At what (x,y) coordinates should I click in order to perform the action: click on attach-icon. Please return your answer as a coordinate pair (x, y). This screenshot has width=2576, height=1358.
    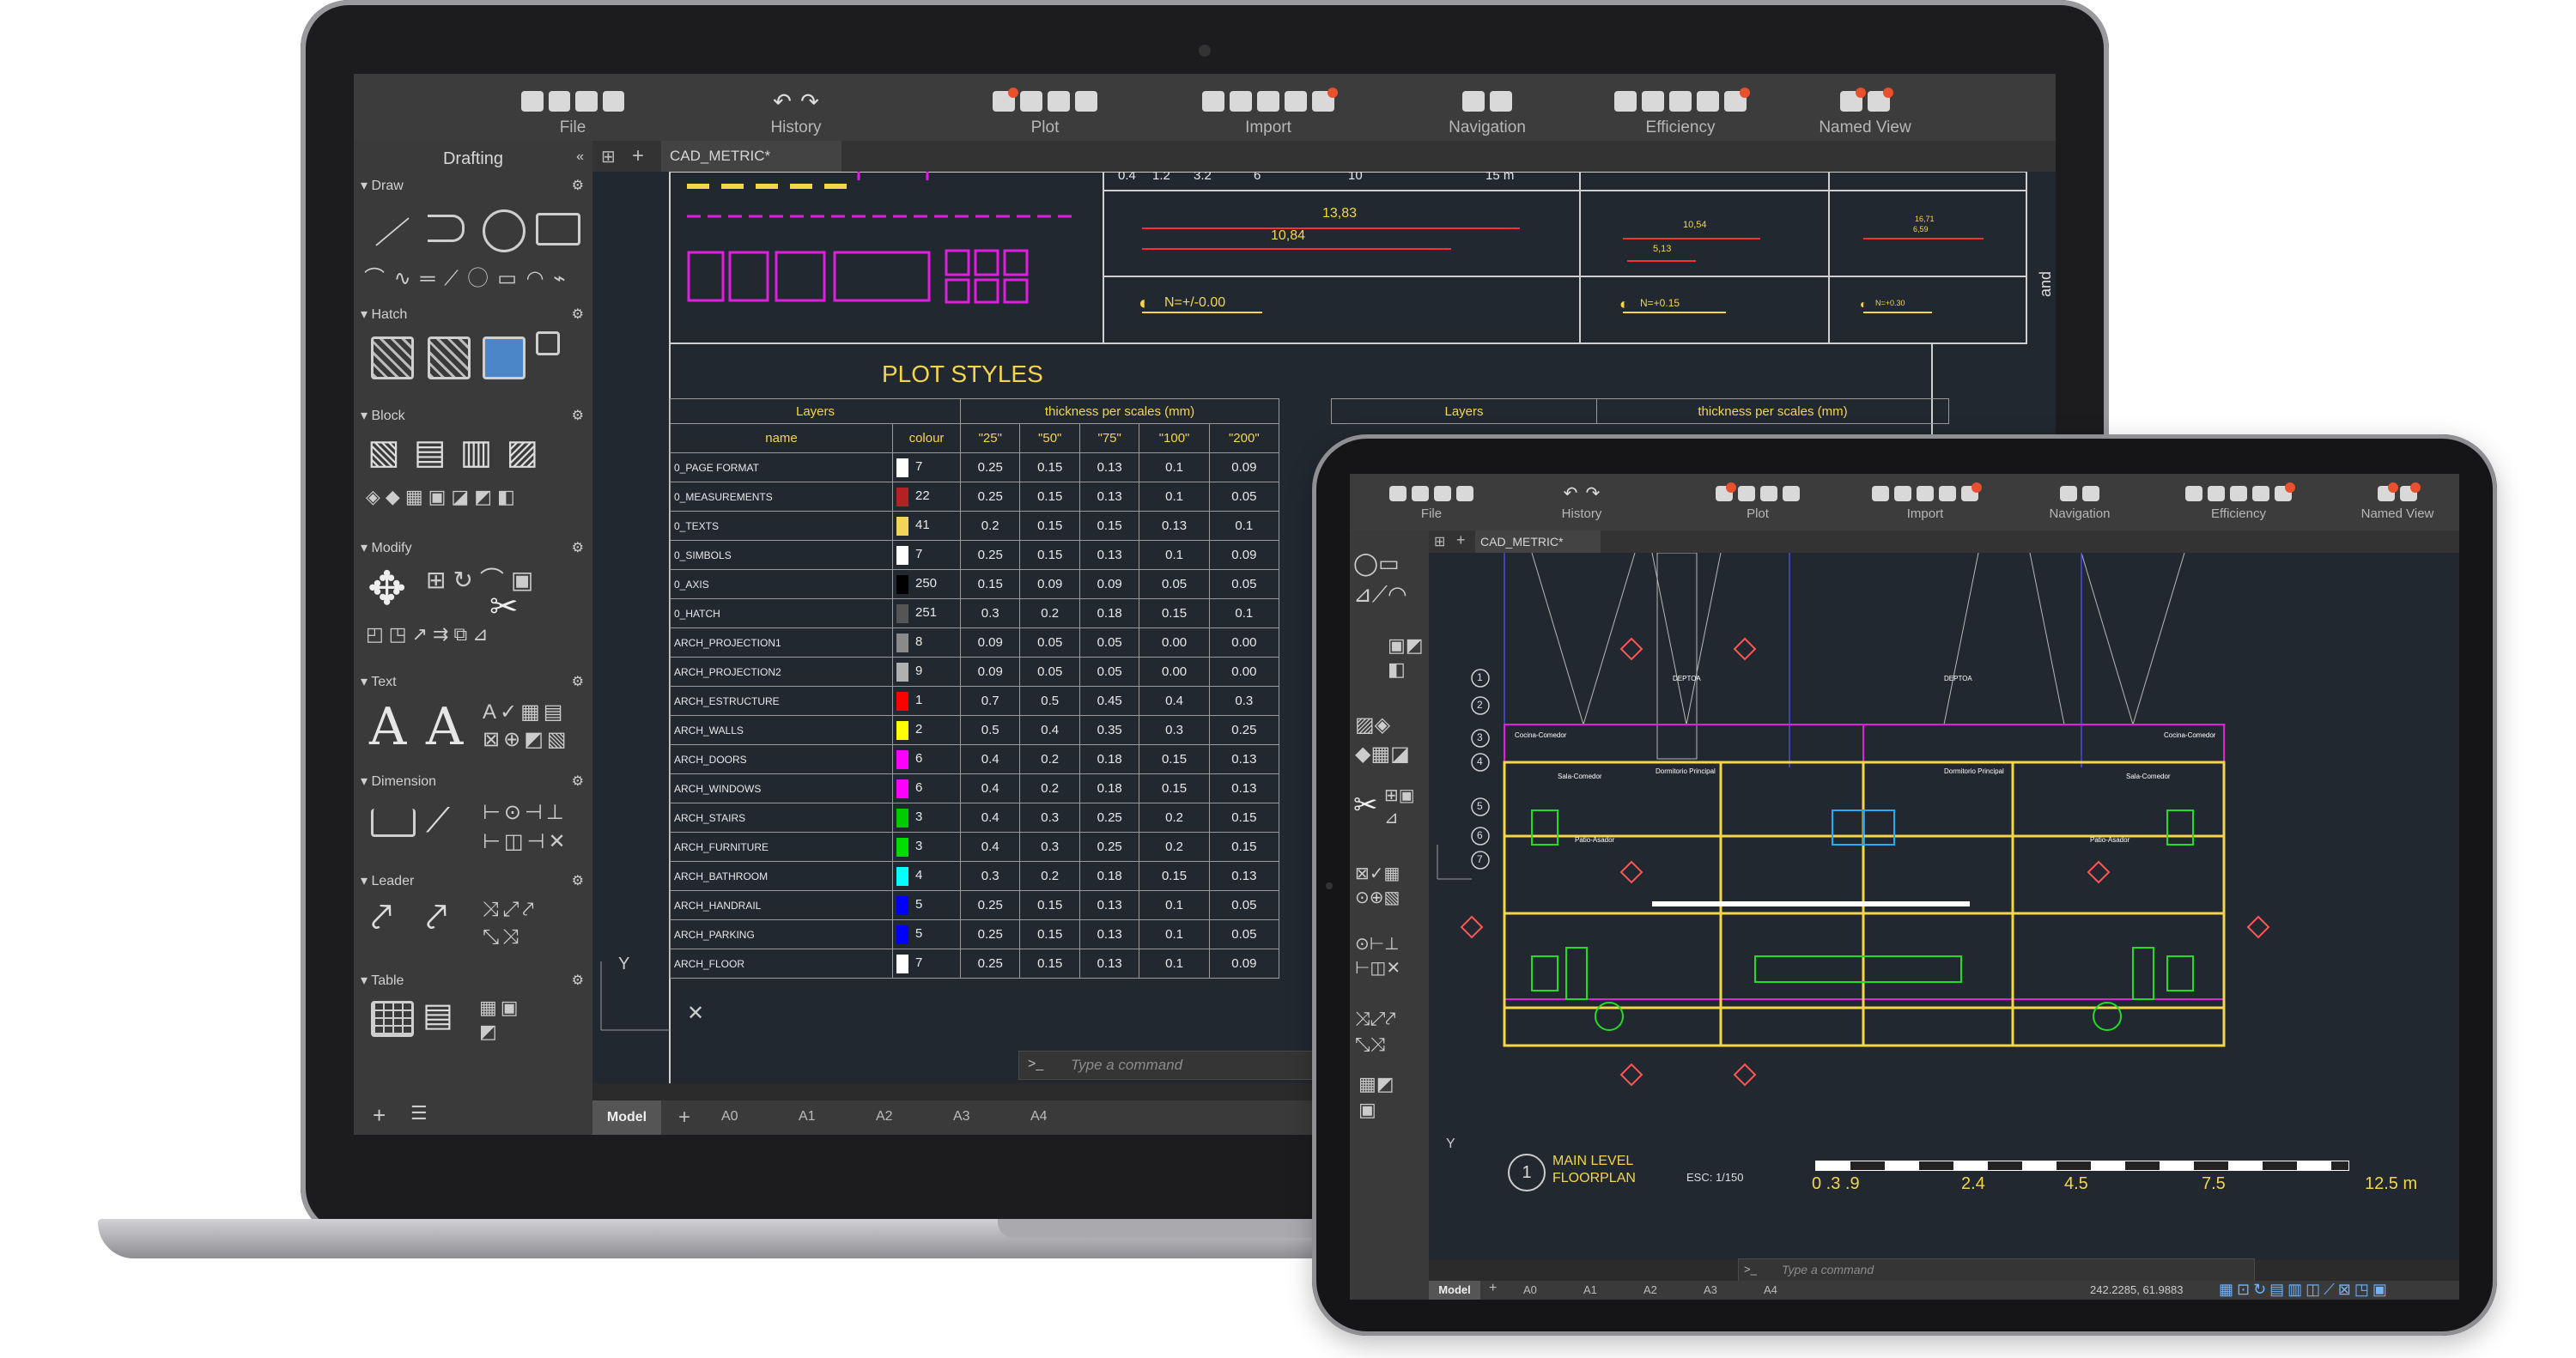
    Looking at the image, I should click on (1902, 493).